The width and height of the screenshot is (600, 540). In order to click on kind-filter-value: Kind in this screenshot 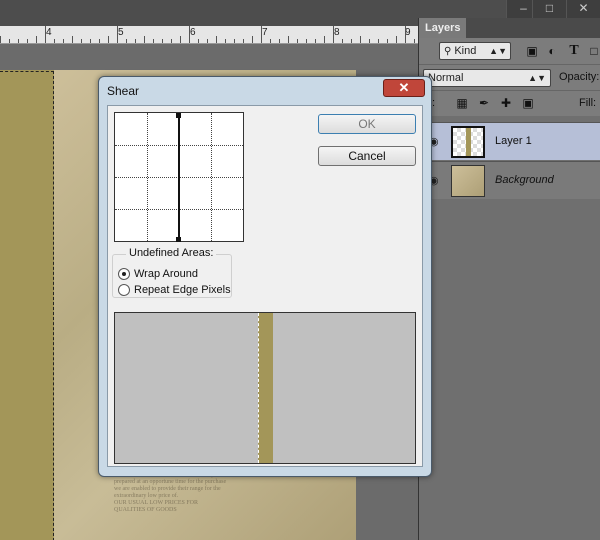, I will do `click(465, 51)`.